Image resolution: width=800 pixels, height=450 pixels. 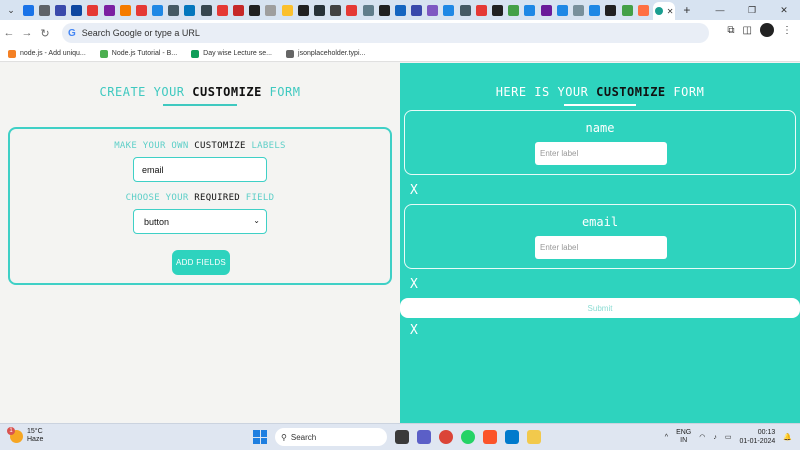 I want to click on search-icon: ⚲, so click(x=284, y=437).